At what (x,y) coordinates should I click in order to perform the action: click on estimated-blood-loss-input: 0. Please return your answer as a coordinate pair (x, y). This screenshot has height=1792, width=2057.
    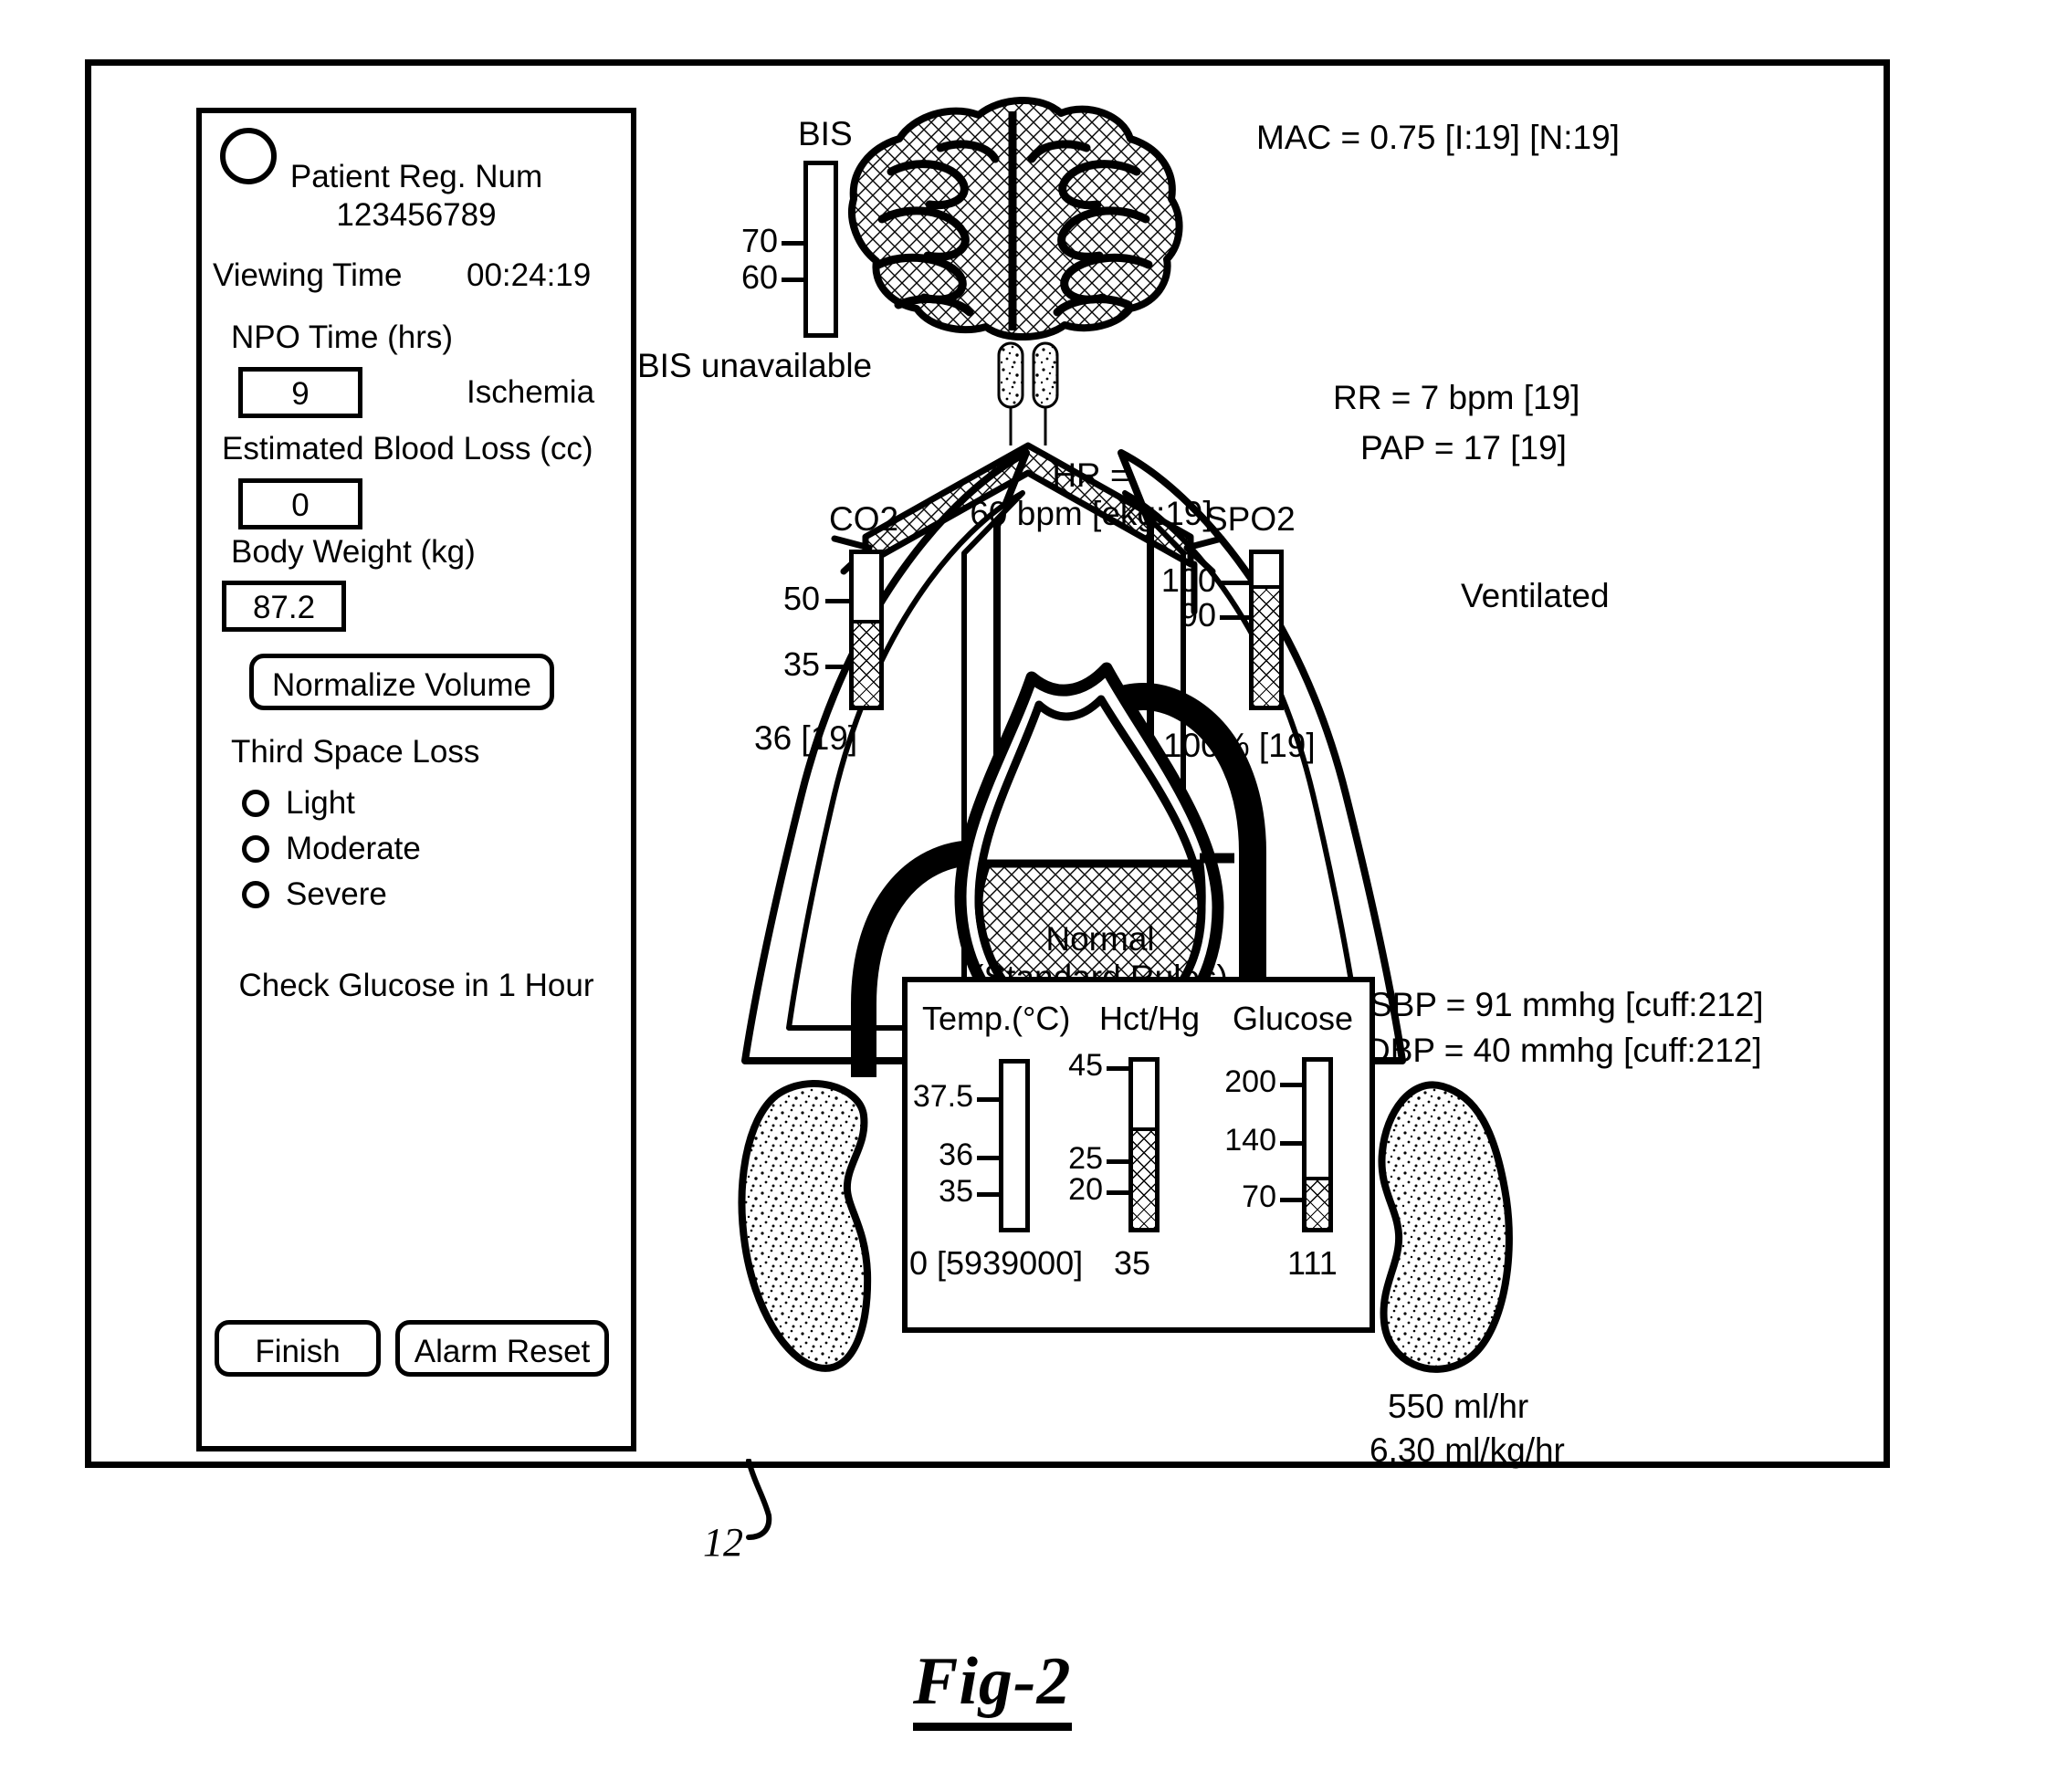
    Looking at the image, I should click on (300, 503).